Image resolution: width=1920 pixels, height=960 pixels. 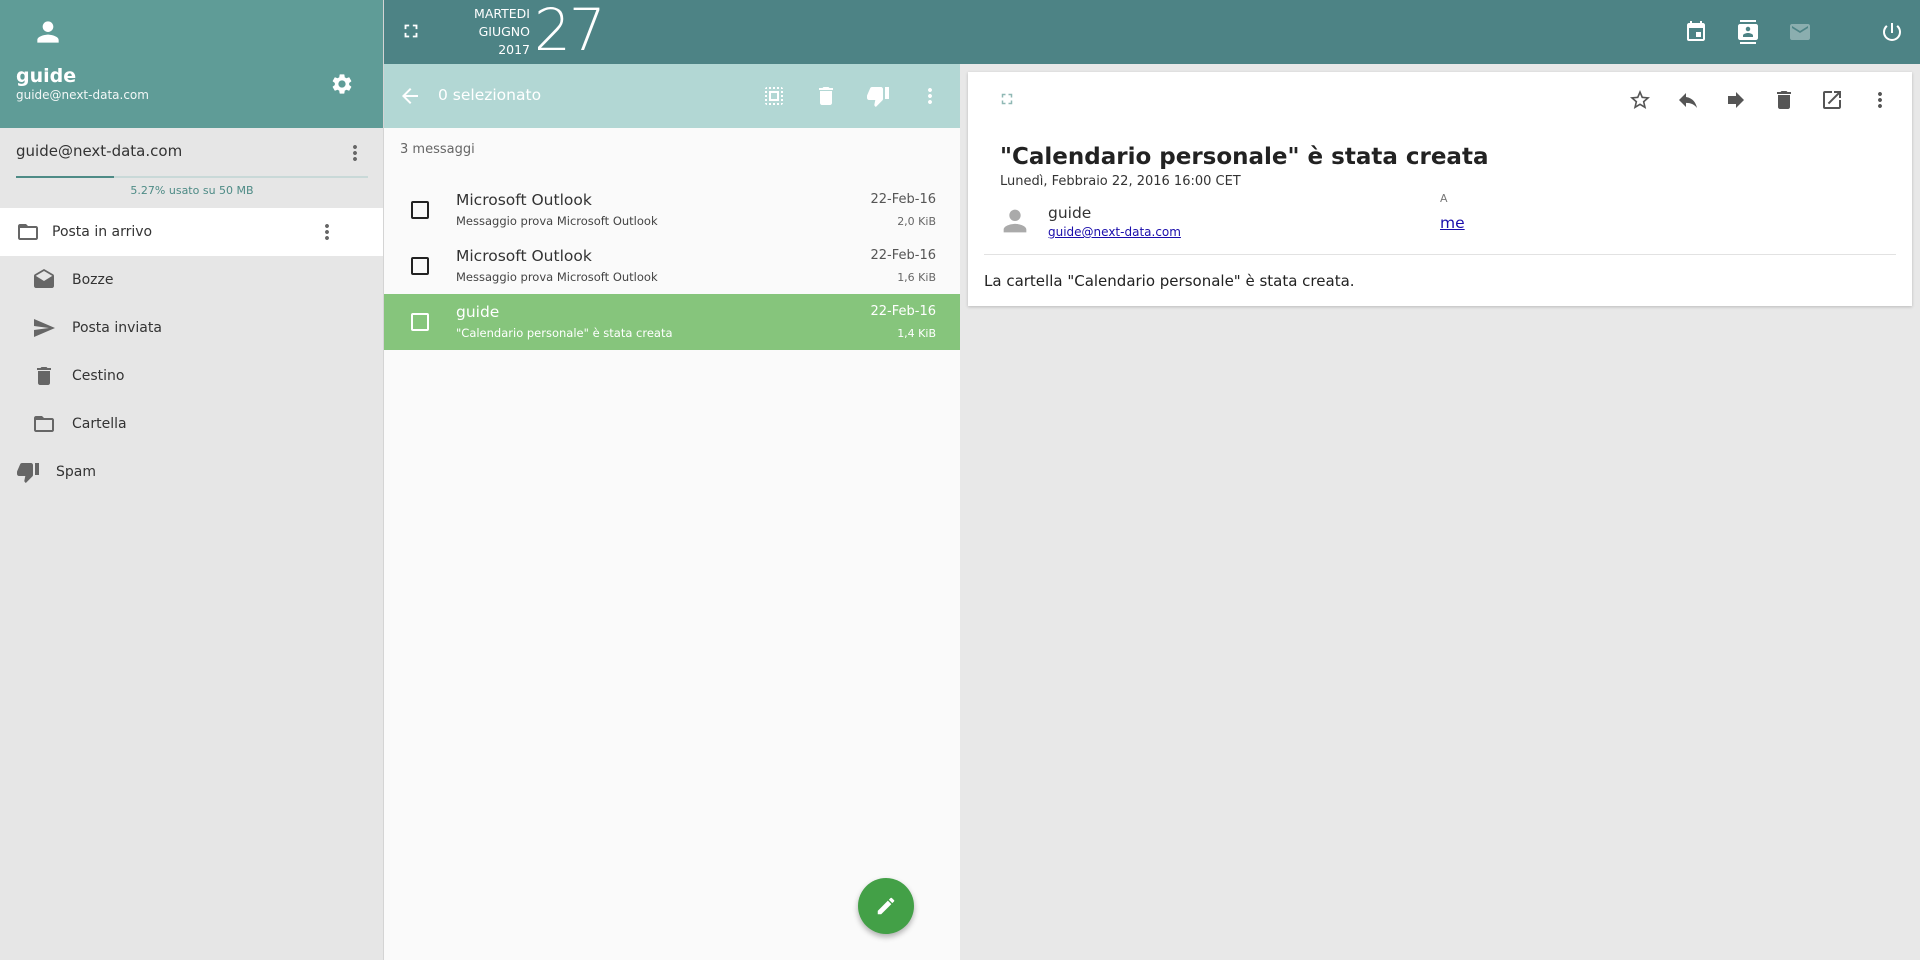 What do you see at coordinates (98, 376) in the screenshot?
I see `folder-label: Cestino` at bounding box center [98, 376].